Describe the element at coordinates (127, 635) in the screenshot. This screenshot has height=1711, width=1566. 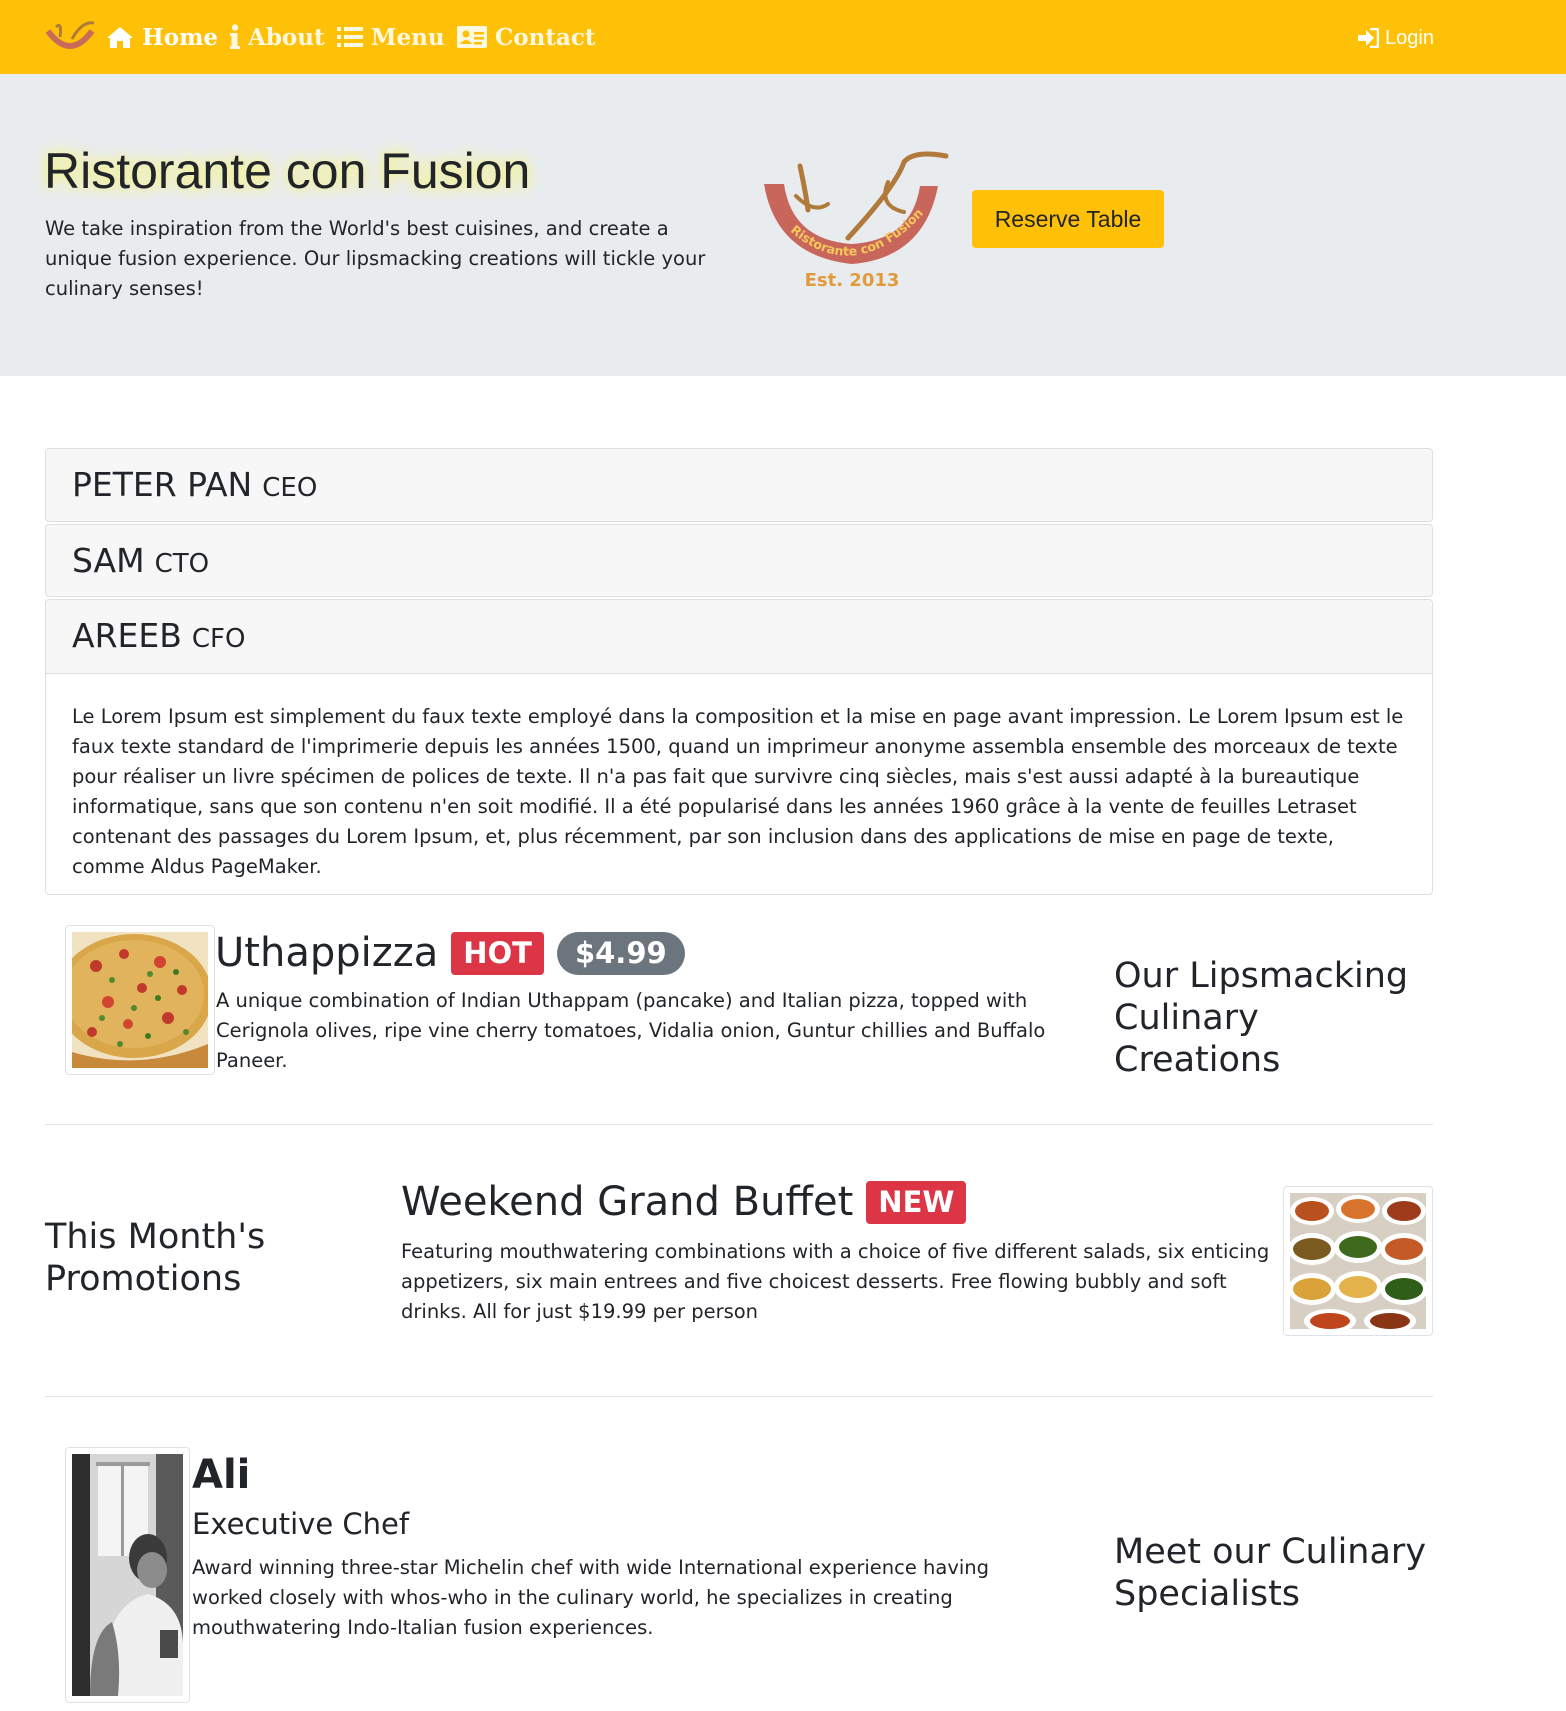
I see `leader-name: AREEB` at that location.